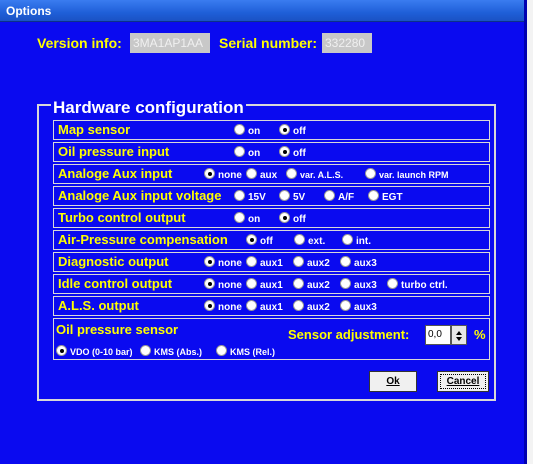  Describe the element at coordinates (29, 11) in the screenshot. I see `window-title: Options` at that location.